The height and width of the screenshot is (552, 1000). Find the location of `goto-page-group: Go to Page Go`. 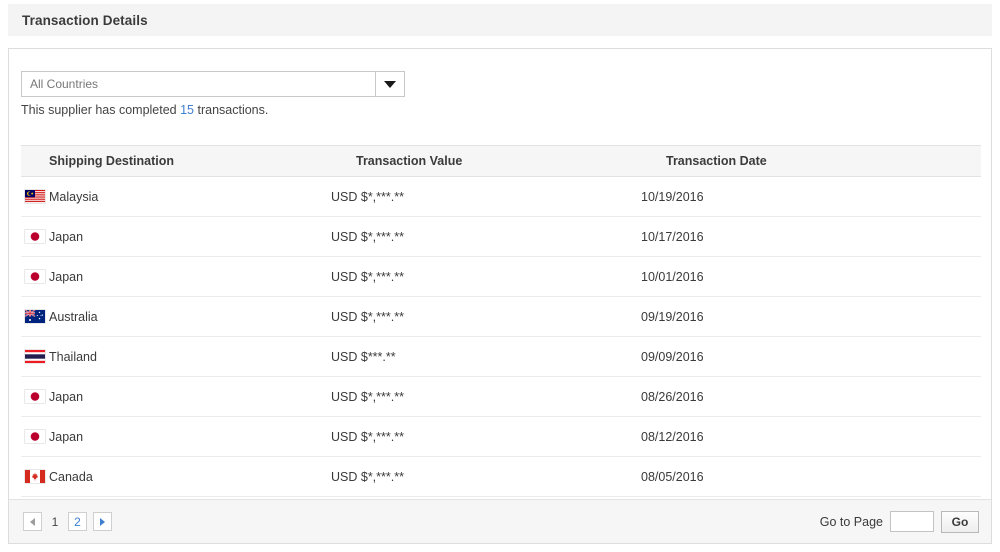

goto-page-group: Go to Page Go is located at coordinates (899, 521).